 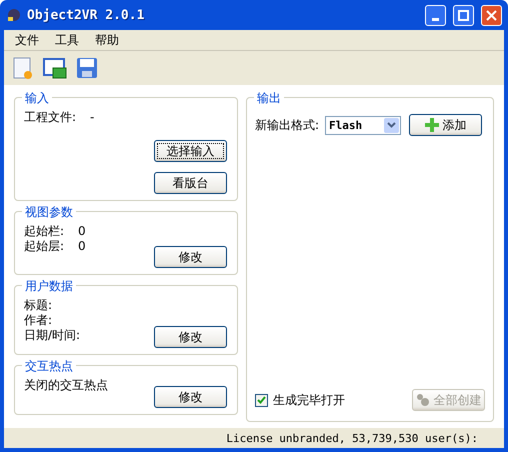 I want to click on menu-item: 文件, so click(x=27, y=40).